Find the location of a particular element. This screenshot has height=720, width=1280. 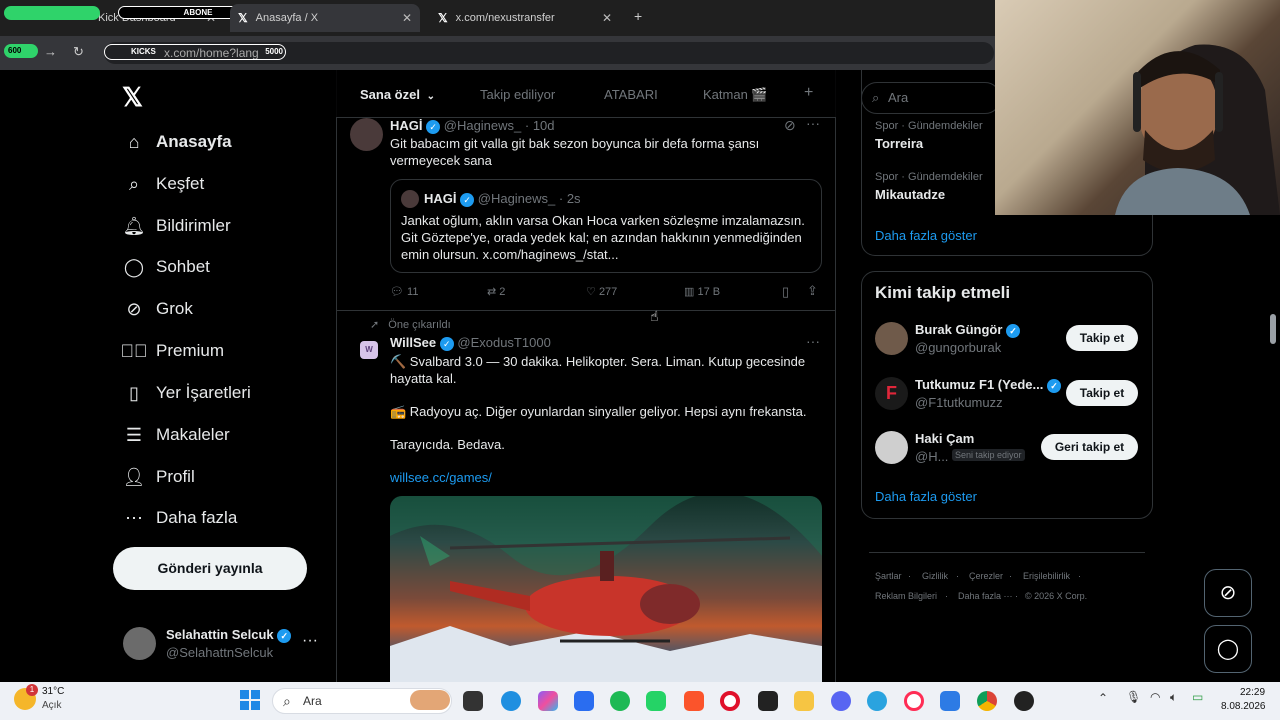

app-icon is located at coordinates (584, 701).